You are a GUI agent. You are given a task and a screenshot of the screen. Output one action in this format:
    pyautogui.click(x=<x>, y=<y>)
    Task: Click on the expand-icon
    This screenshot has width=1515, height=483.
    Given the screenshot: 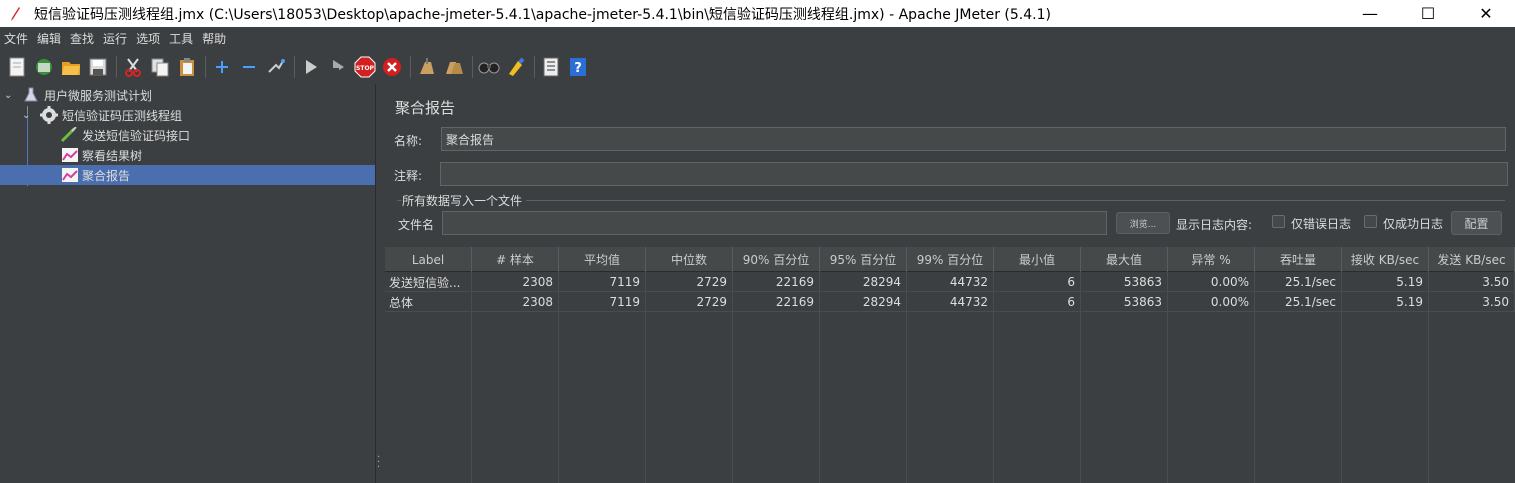 What is the action you would take?
    pyautogui.click(x=222, y=67)
    